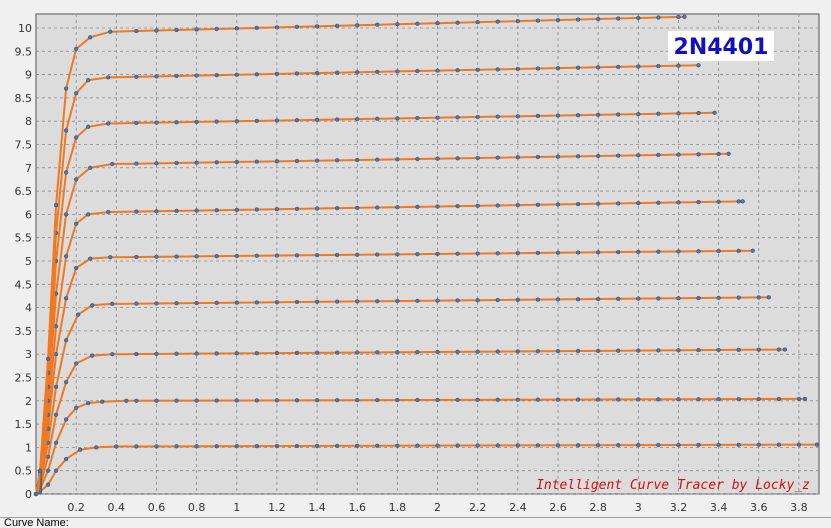 This screenshot has width=831, height=528. I want to click on y-tick-label: 7, so click(28, 168).